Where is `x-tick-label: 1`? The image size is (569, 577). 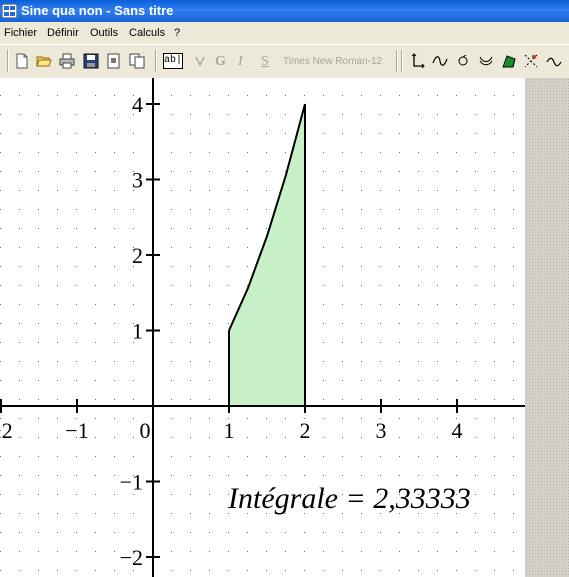 x-tick-label: 1 is located at coordinates (229, 430).